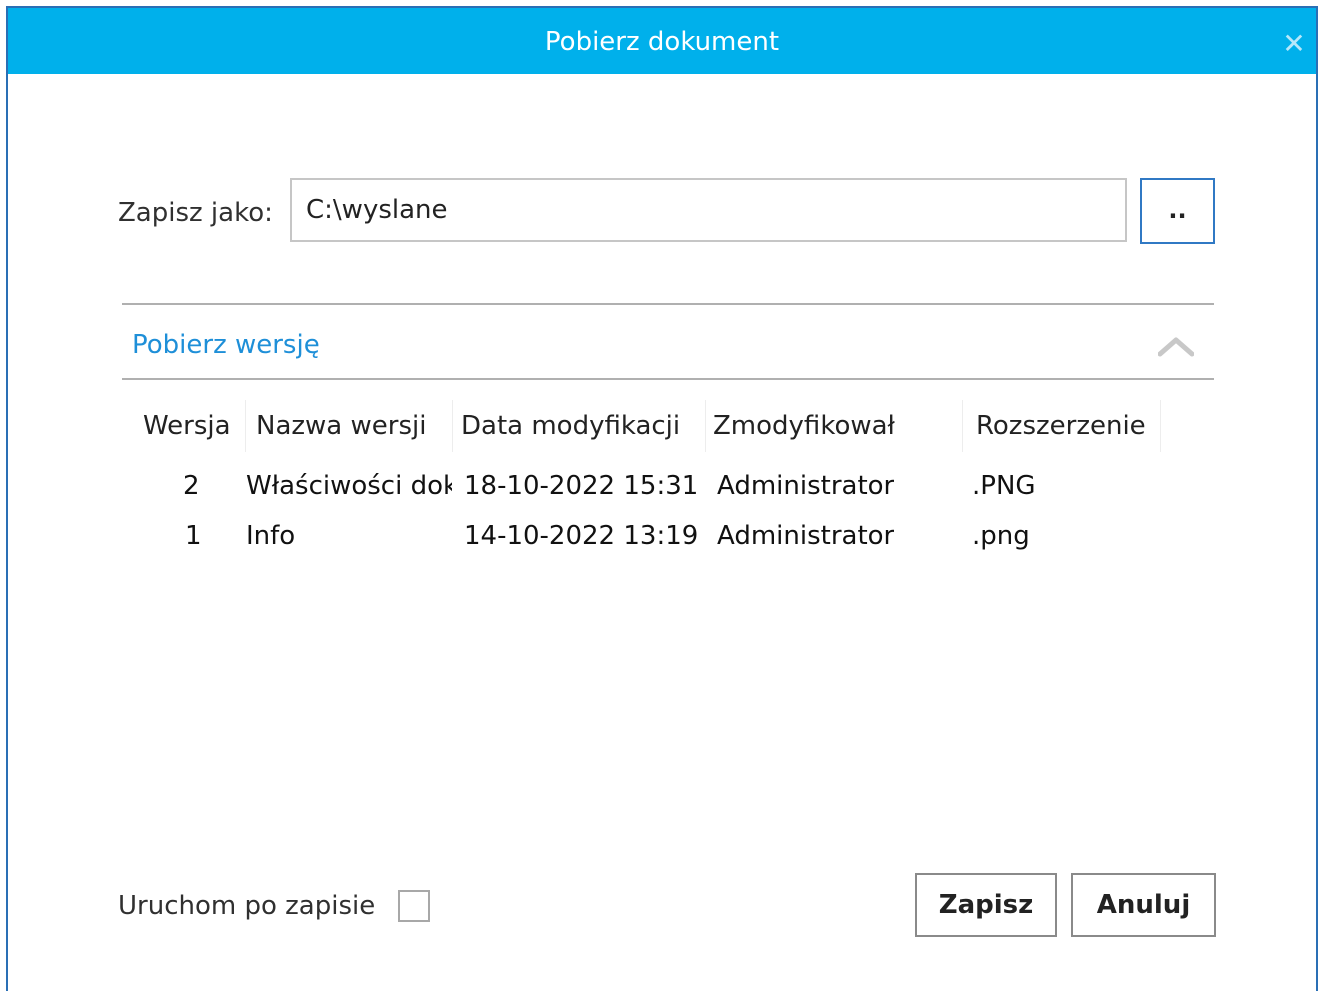  I want to click on title-bar: Pobierz dokument ✕, so click(662, 41).